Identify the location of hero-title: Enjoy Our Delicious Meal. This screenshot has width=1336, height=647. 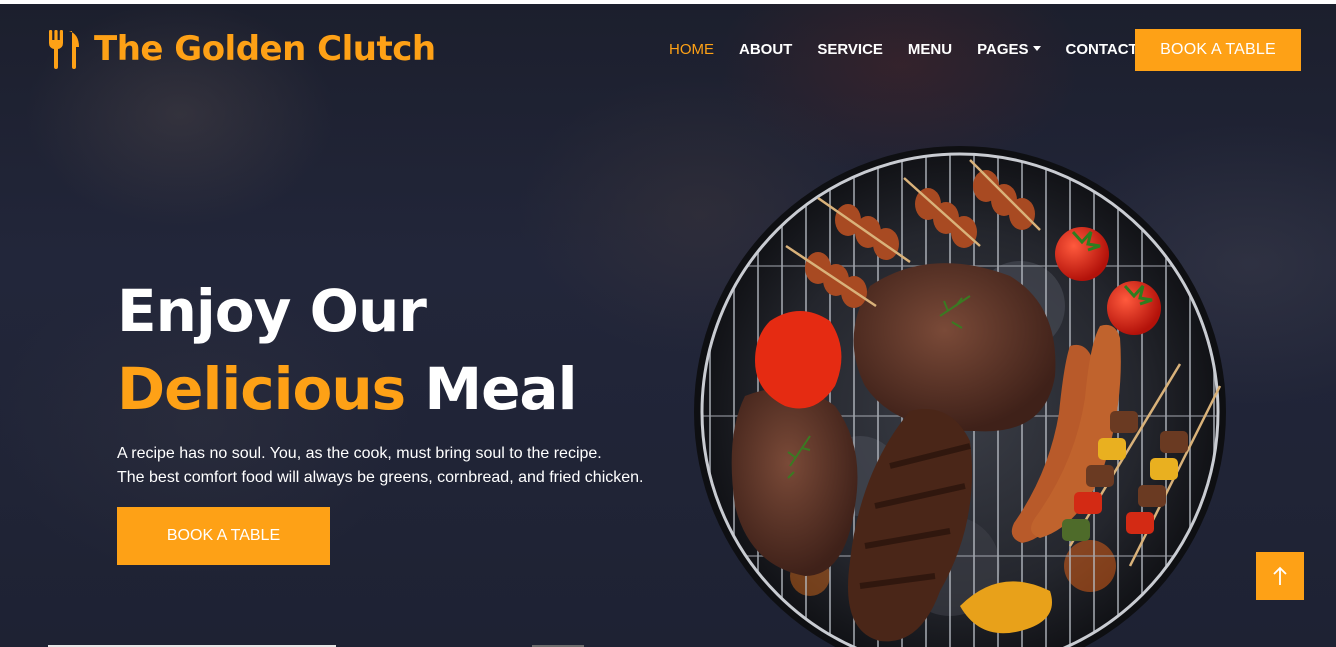
(380, 350).